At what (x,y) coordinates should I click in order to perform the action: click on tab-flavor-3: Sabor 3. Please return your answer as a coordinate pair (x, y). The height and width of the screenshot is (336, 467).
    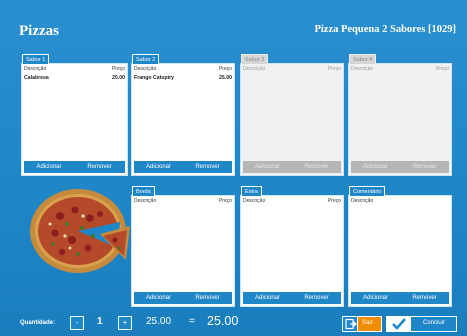
    Looking at the image, I should click on (255, 59).